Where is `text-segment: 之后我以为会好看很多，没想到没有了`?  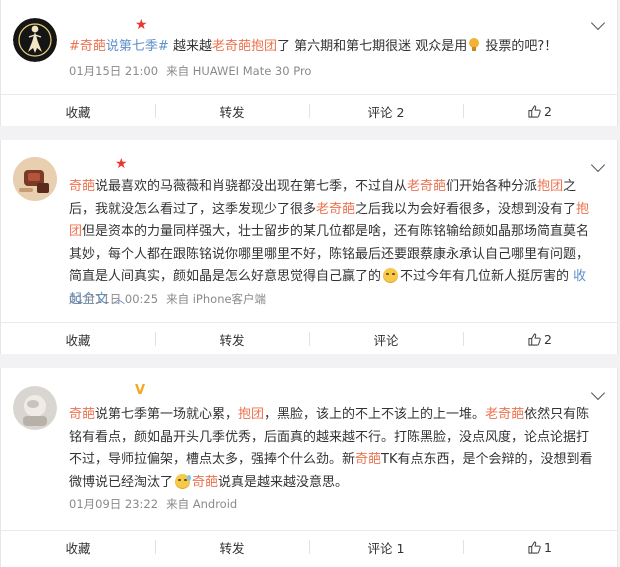
text-segment: 之后我以为会好看很多，没想到没有了 is located at coordinates (466, 209).